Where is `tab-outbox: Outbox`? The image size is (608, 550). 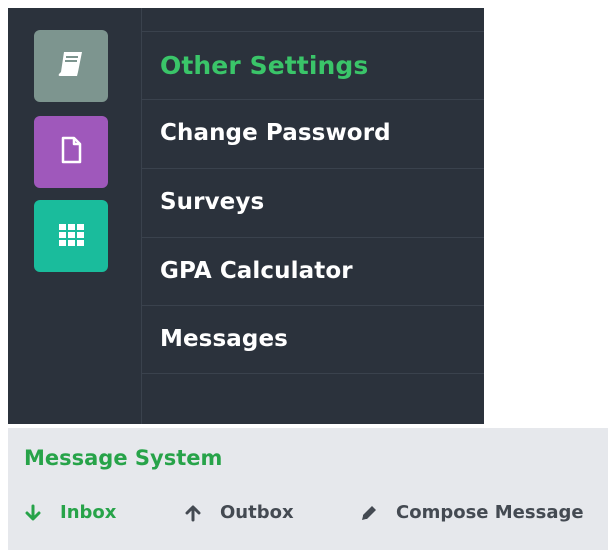
tab-outbox: Outbox is located at coordinates (239, 512).